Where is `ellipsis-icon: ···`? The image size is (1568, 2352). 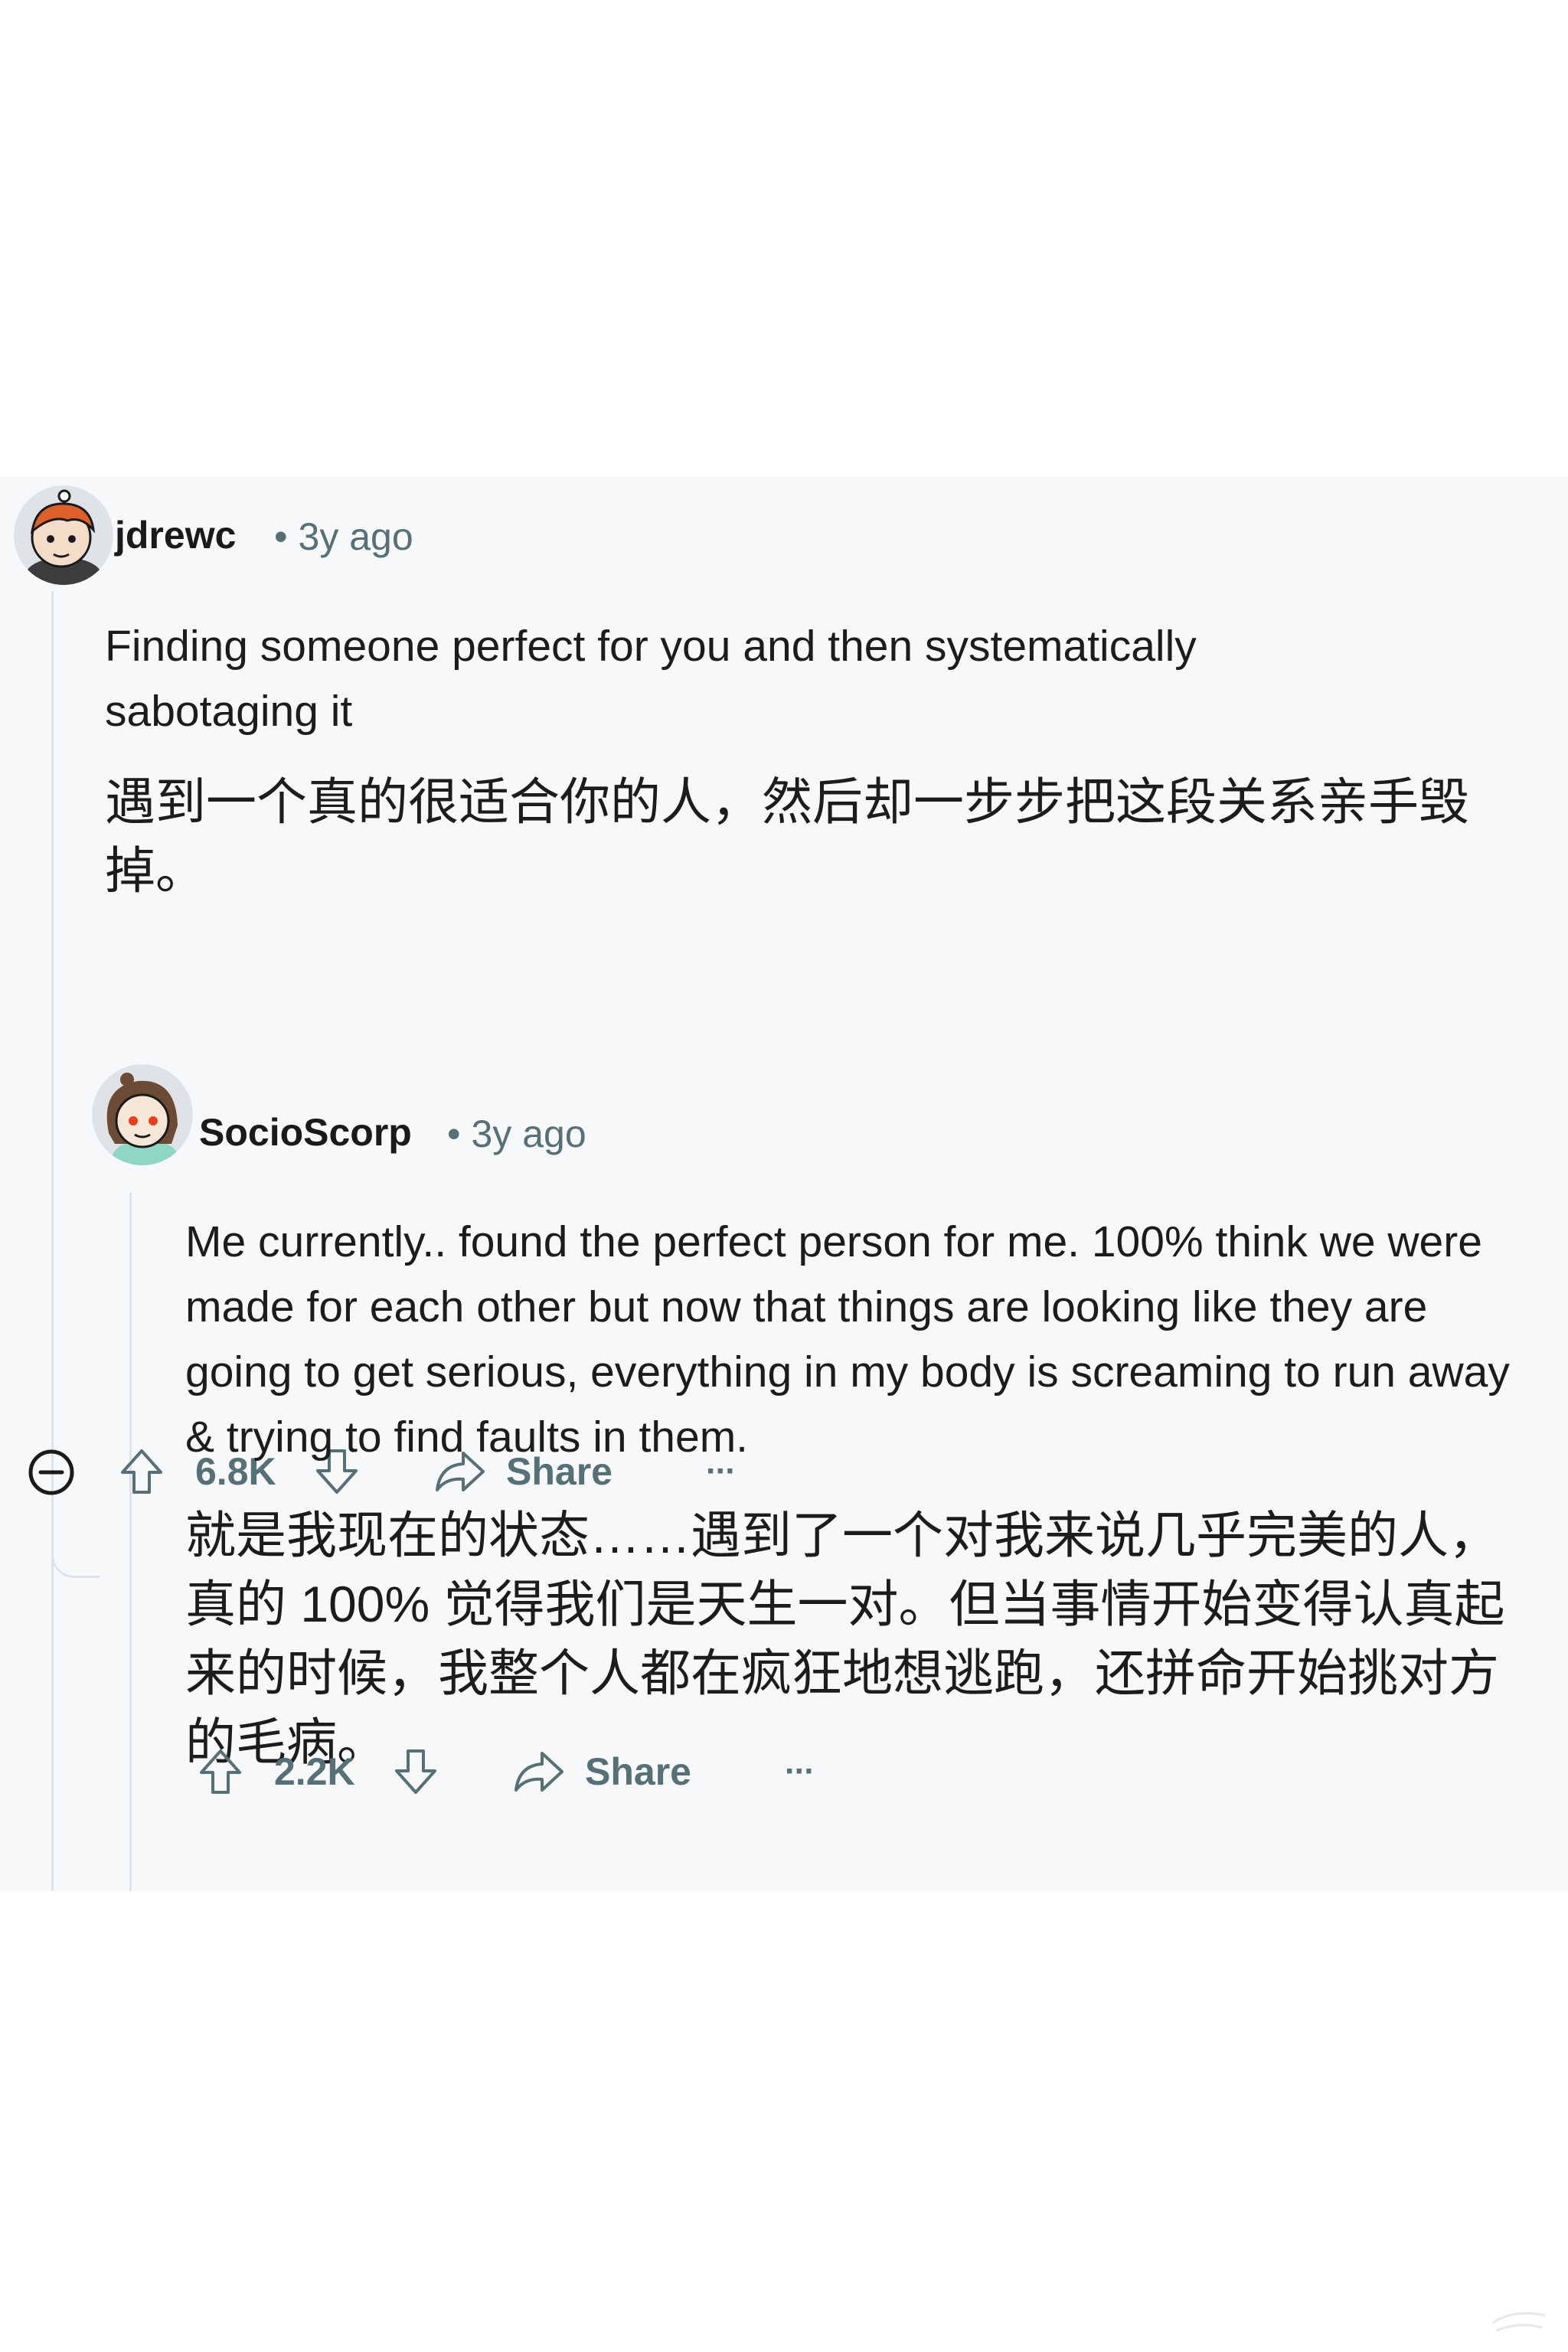
ellipsis-icon: ··· is located at coordinates (800, 1771).